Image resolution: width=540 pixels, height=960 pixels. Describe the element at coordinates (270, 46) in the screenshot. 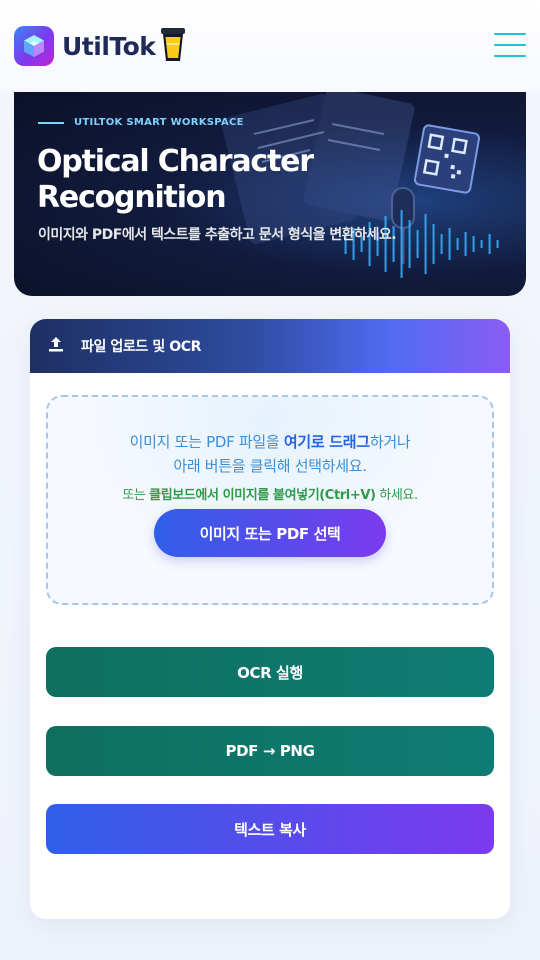

I see `app-header: UtilTok` at that location.